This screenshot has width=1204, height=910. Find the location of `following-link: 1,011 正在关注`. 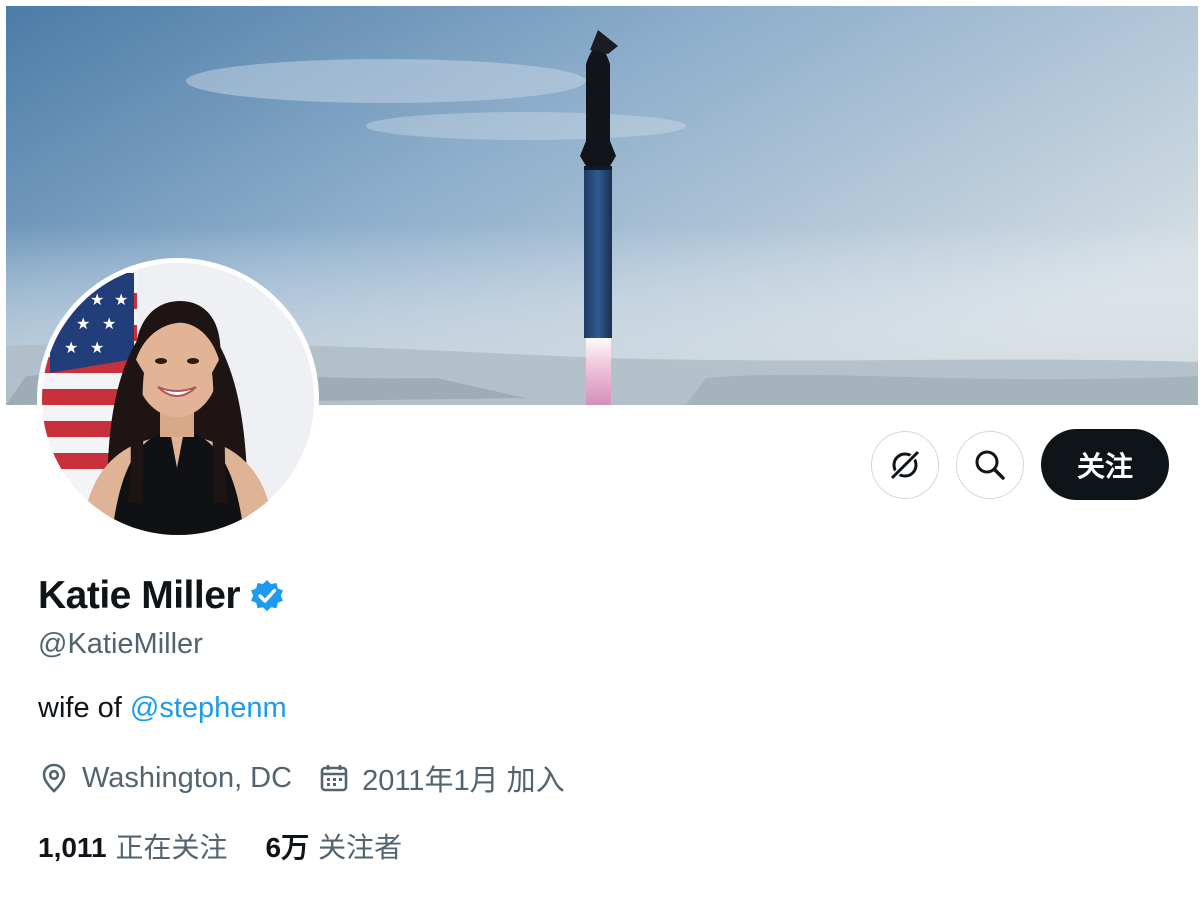

following-link: 1,011 正在关注 is located at coordinates (133, 846).